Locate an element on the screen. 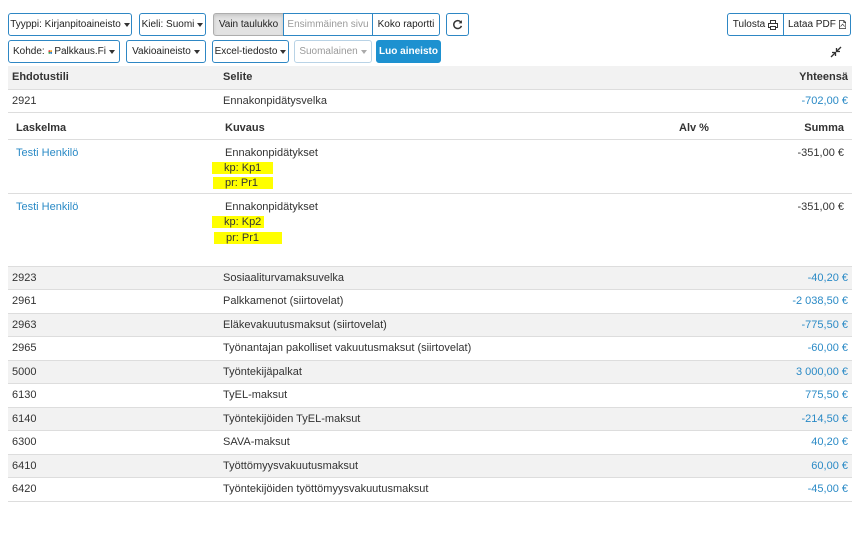 Image resolution: width=862 pixels, height=549 pixels. view-full-report-button: Koko raportti is located at coordinates (406, 24).